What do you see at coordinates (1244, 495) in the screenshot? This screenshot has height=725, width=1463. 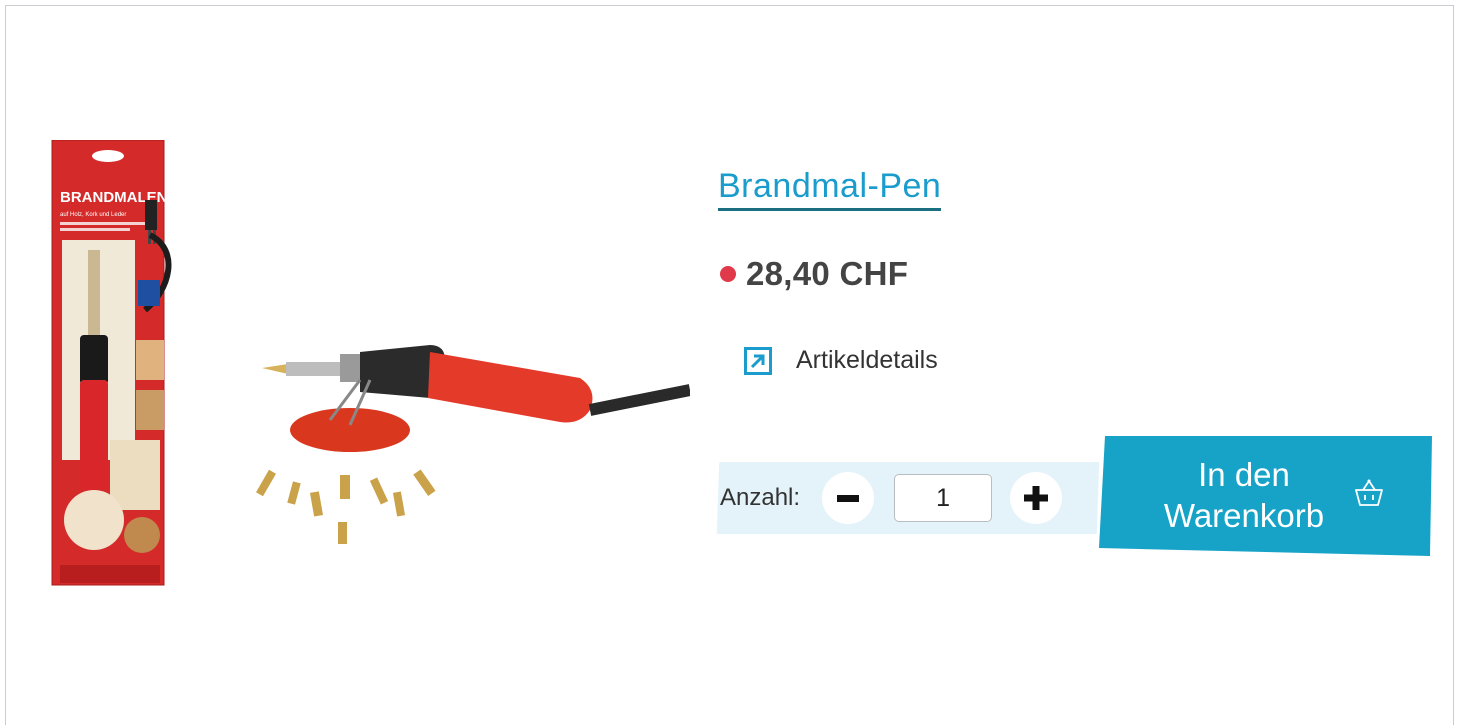 I see `add-to-cart-label: In den Warenkorb` at bounding box center [1244, 495].